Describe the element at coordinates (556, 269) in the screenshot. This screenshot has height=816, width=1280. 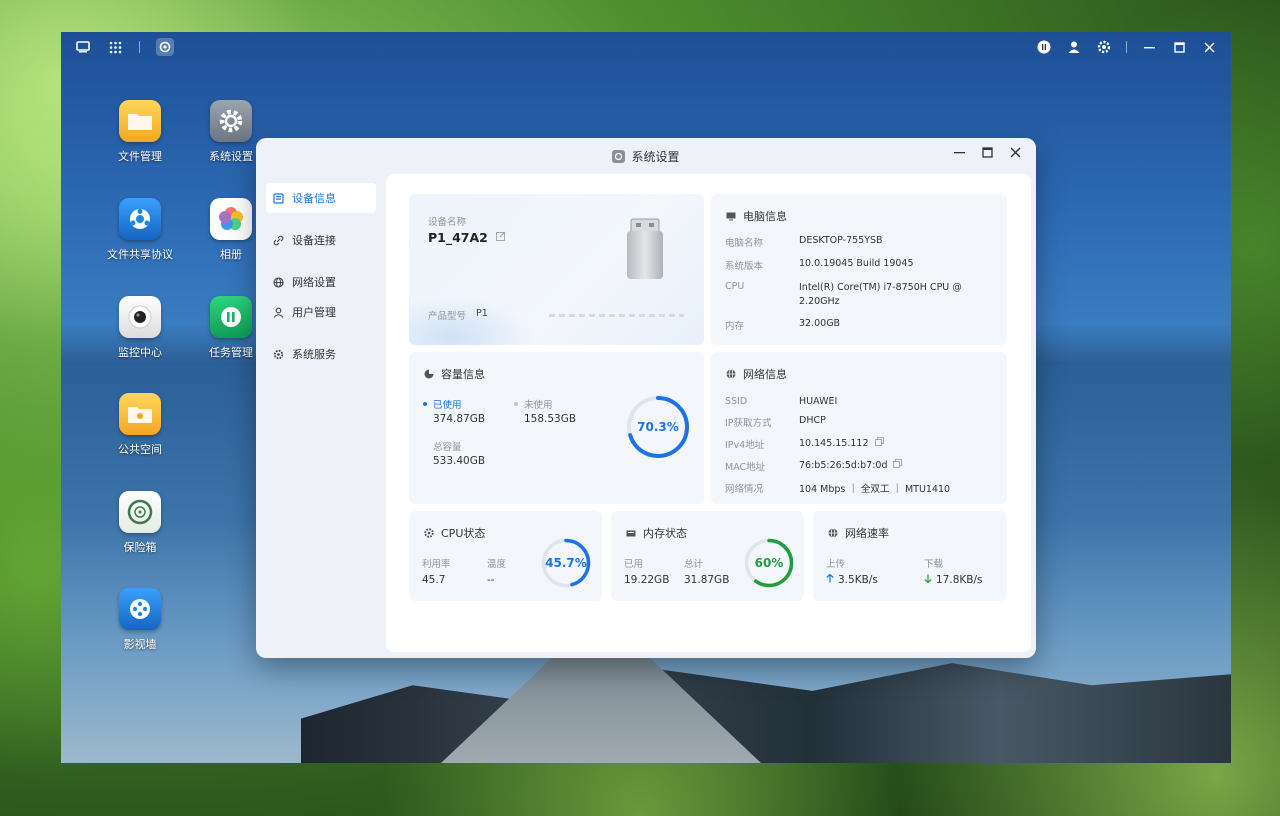
I see `device-card: 设备名称 P1_47A2 产品型号 P1` at that location.